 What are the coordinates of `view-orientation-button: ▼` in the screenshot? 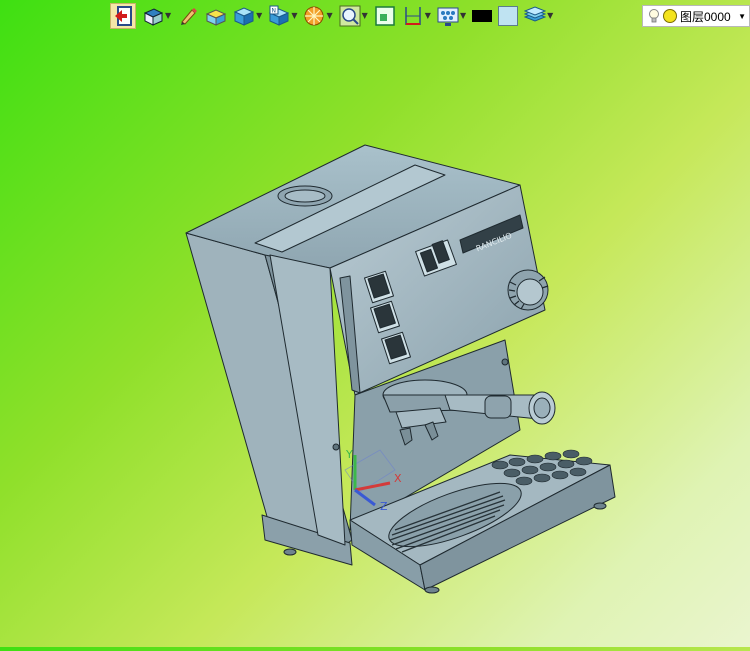 It's located at (156, 16).